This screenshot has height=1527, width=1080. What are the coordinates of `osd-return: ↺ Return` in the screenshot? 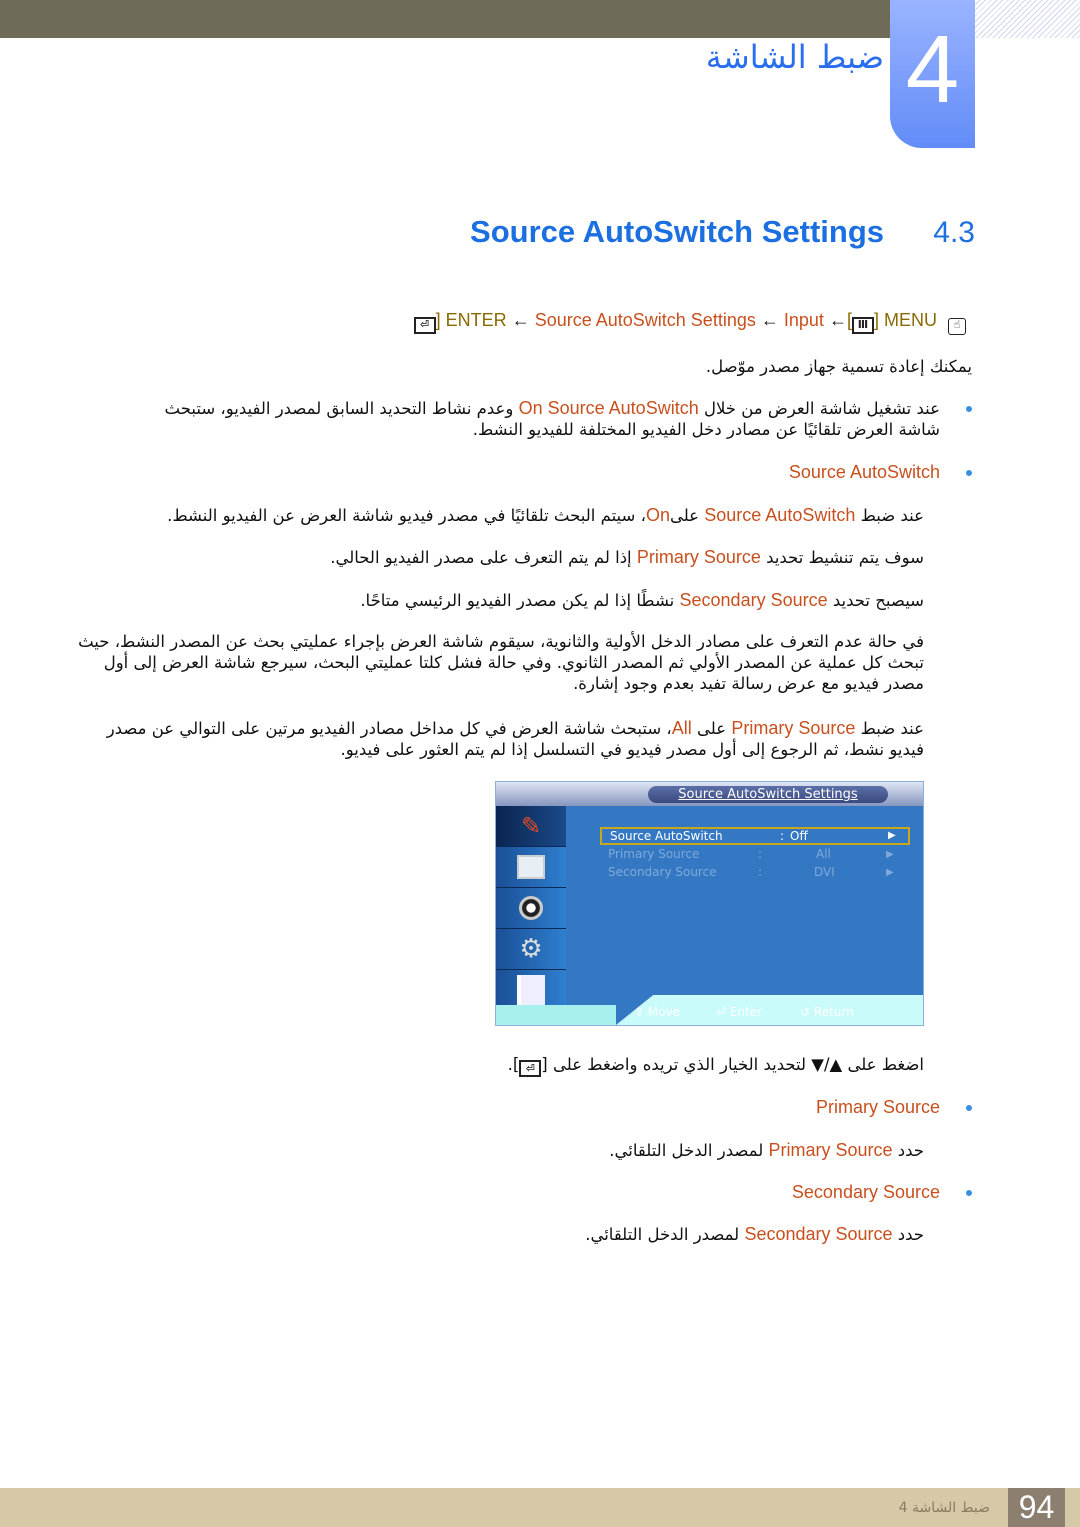 It's located at (827, 1012).